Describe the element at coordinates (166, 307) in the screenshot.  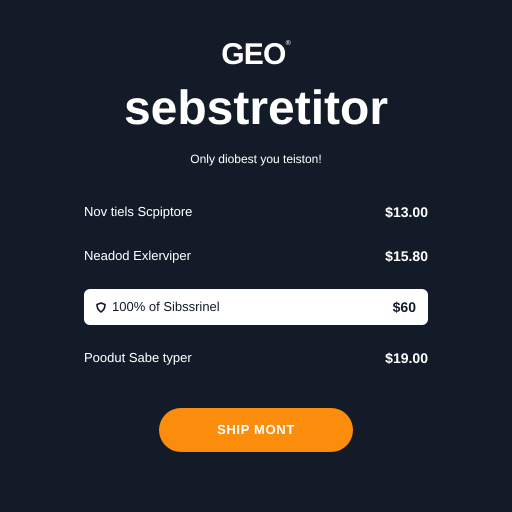
I see `option-label: 100% of Sibssrinel` at that location.